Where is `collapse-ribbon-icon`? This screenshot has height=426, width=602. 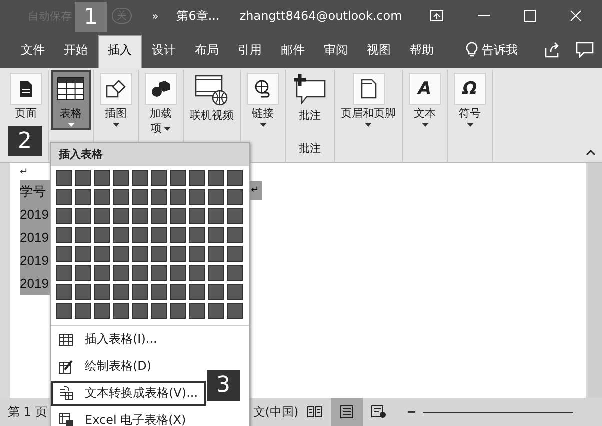
collapse-ribbon-icon is located at coordinates (591, 153).